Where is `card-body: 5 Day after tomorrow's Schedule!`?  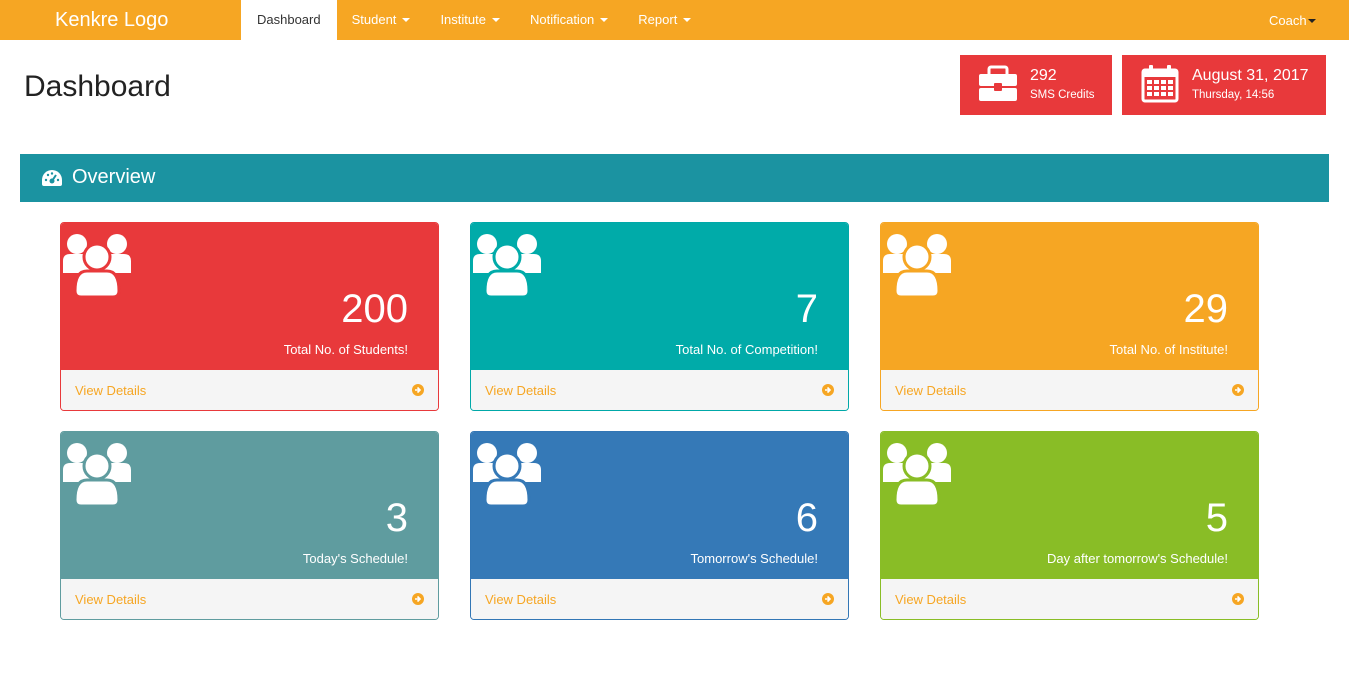
card-body: 5 Day after tomorrow's Schedule! is located at coordinates (1069, 505).